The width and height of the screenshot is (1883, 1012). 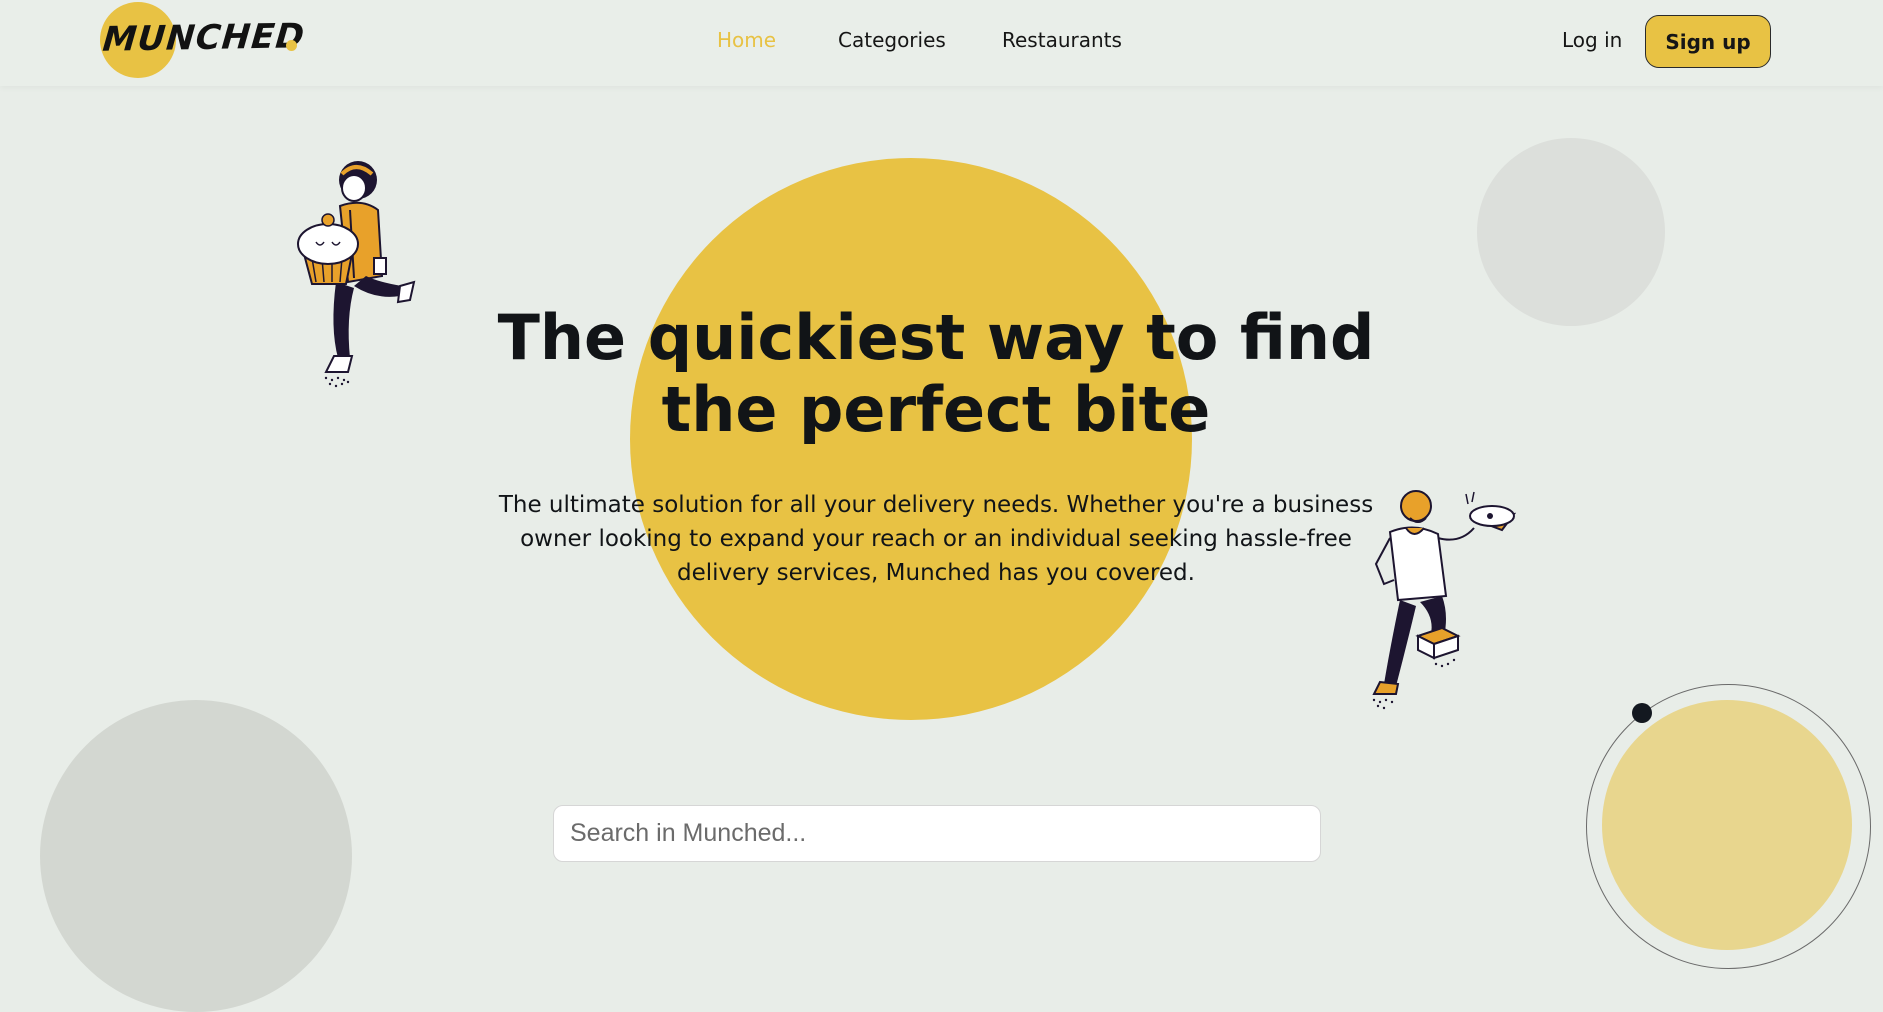 I want to click on nav-restaurants: Restaurants, so click(x=1062, y=40).